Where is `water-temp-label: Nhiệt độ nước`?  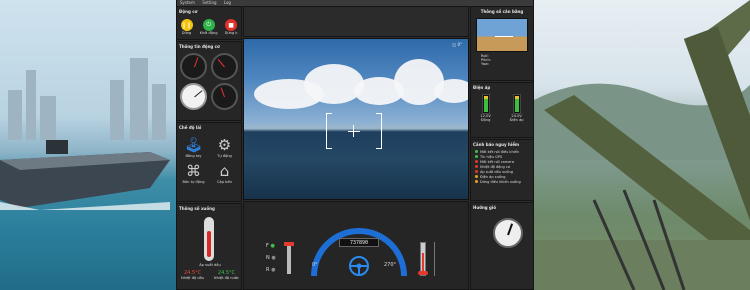 water-temp-label: Nhiệt độ nước is located at coordinates (226, 278).